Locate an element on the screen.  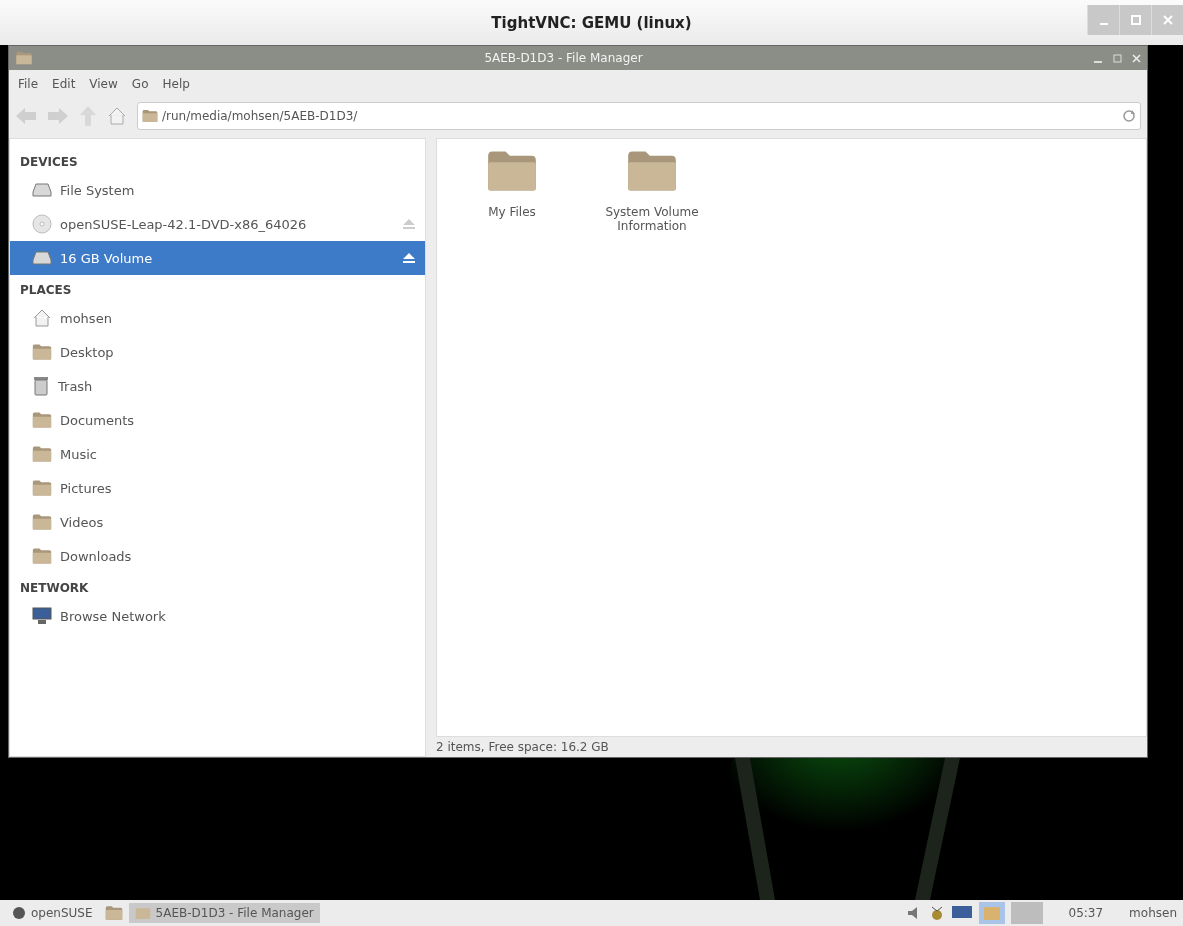
sidebar-item: File System is located at coordinates (217, 190).